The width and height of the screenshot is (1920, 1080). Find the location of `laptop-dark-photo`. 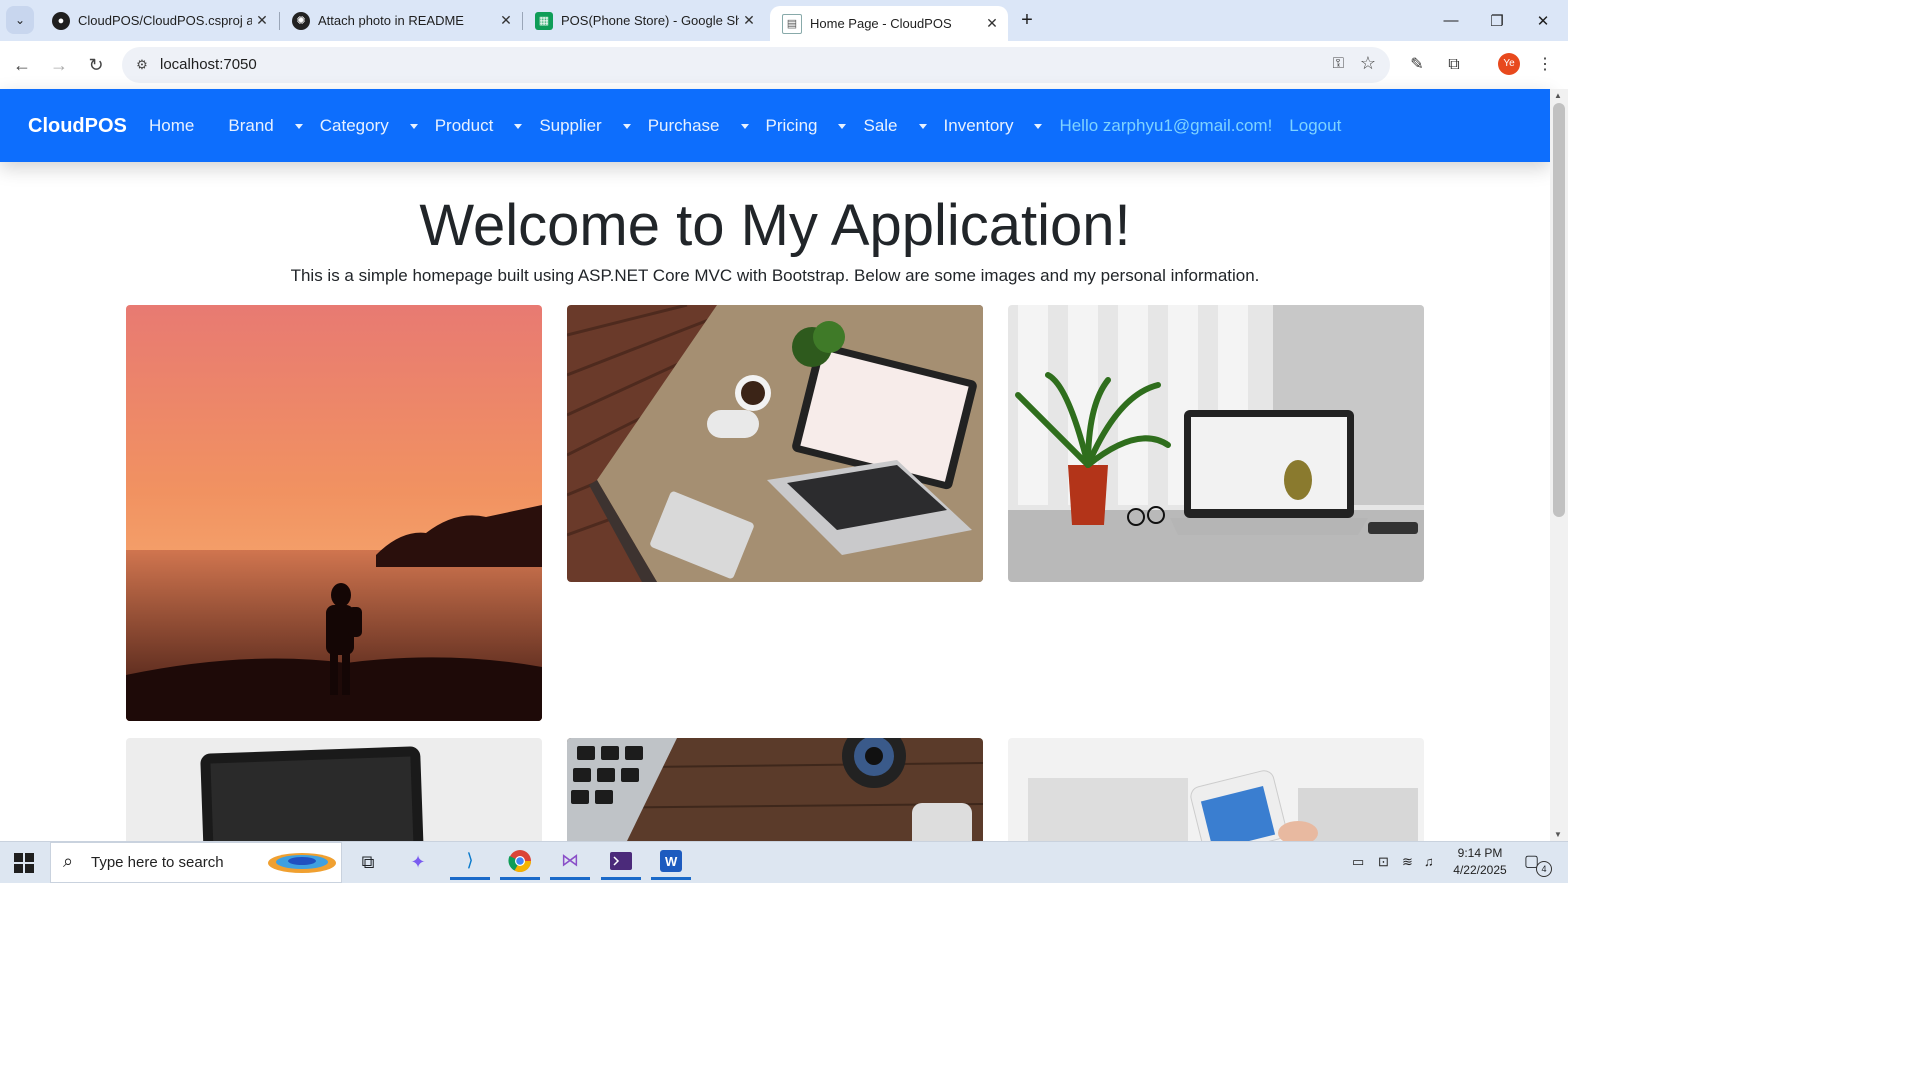

laptop-dark-photo is located at coordinates (334, 789).